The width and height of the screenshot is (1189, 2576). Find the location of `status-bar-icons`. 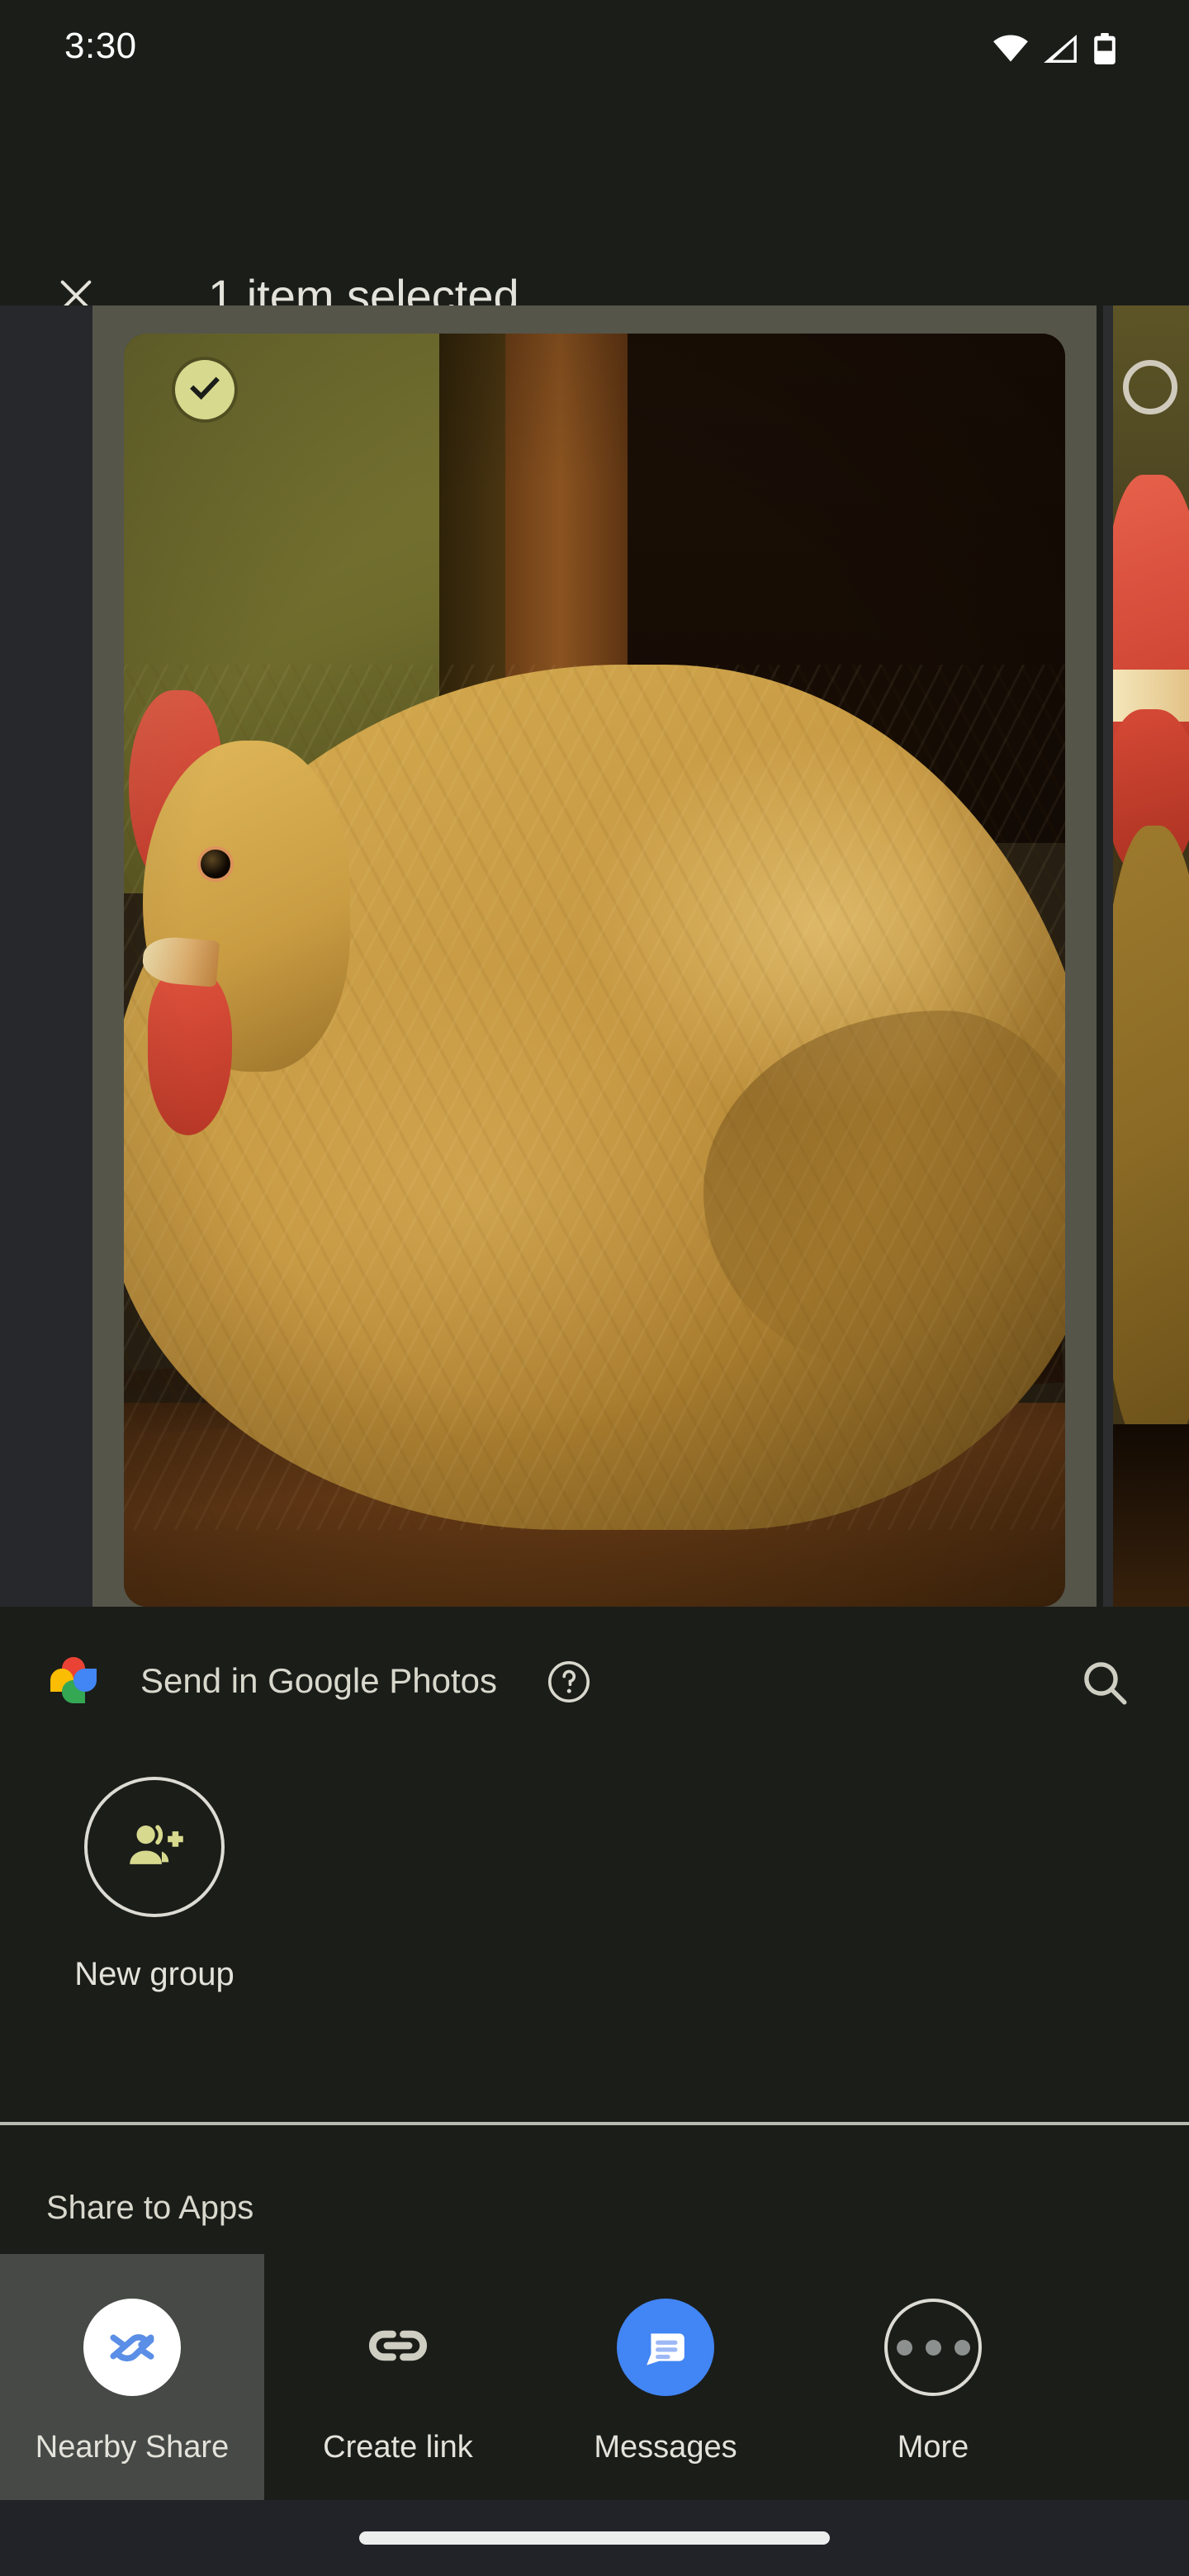

status-bar-icons is located at coordinates (1054, 48).